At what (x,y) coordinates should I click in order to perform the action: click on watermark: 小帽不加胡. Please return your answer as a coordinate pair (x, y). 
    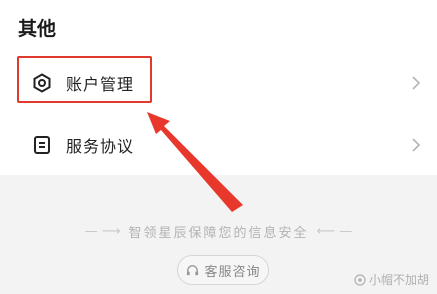
    Looking at the image, I should click on (391, 279).